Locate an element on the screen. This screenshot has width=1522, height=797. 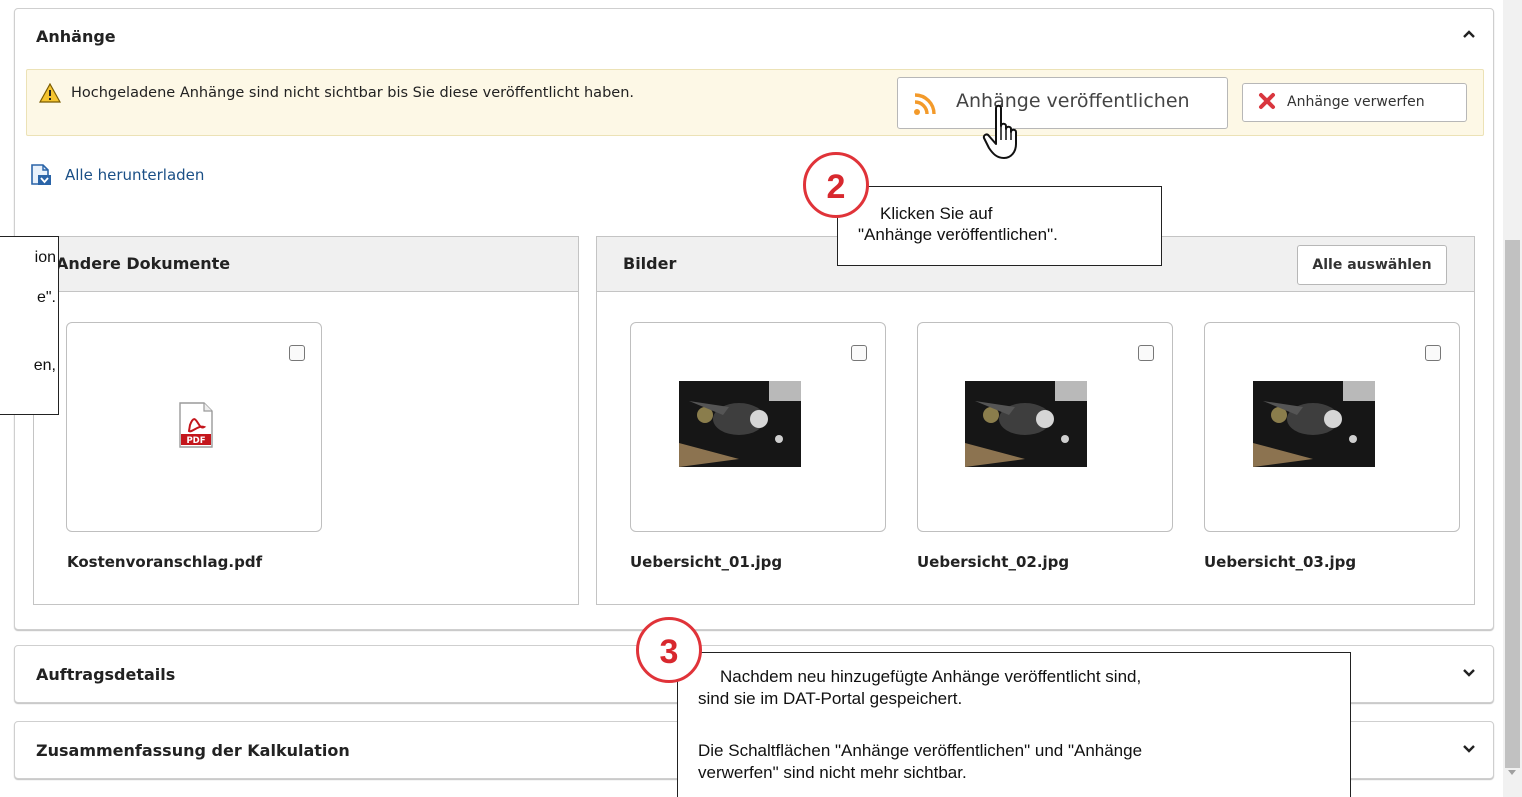
other-documents-header: Andere Dokumente is located at coordinates (306, 264).